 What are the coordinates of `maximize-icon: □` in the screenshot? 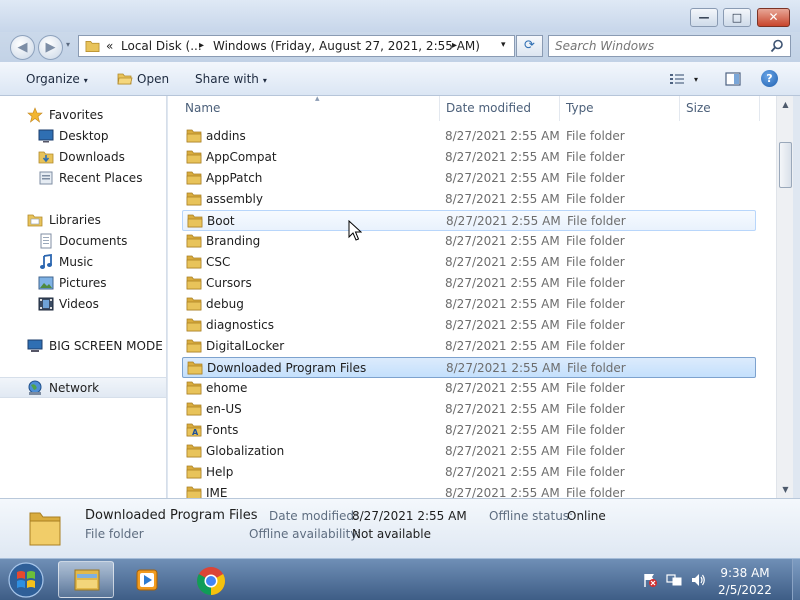 It's located at (737, 17).